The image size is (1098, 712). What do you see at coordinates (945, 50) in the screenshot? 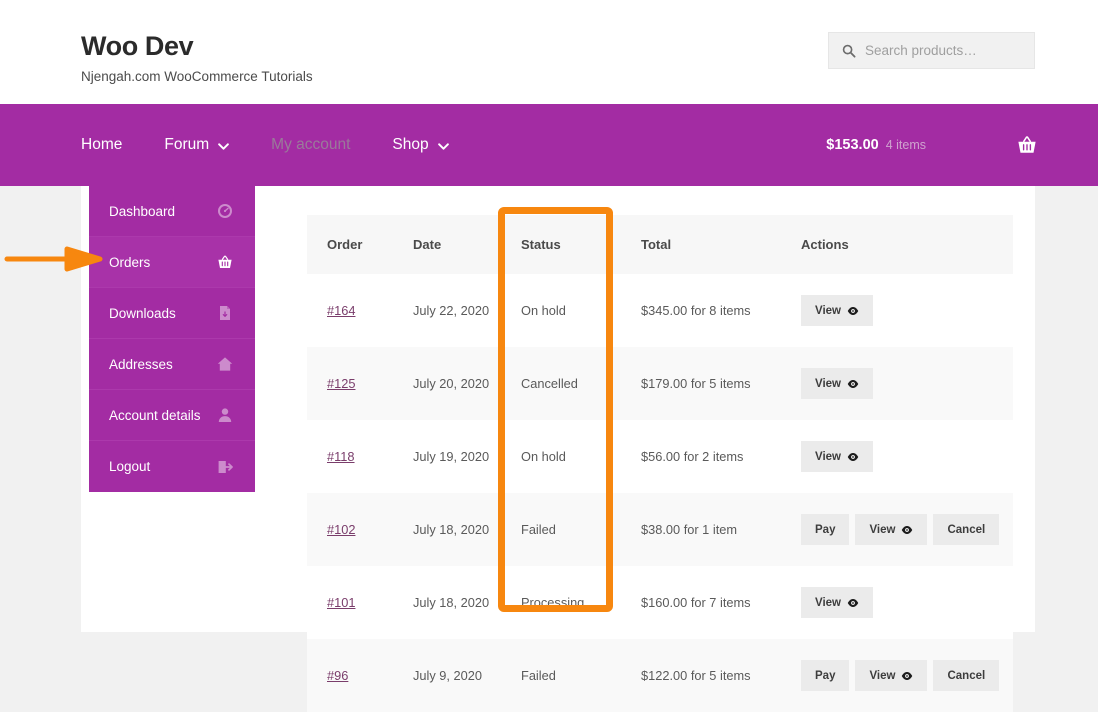
I see `search-input` at bounding box center [945, 50].